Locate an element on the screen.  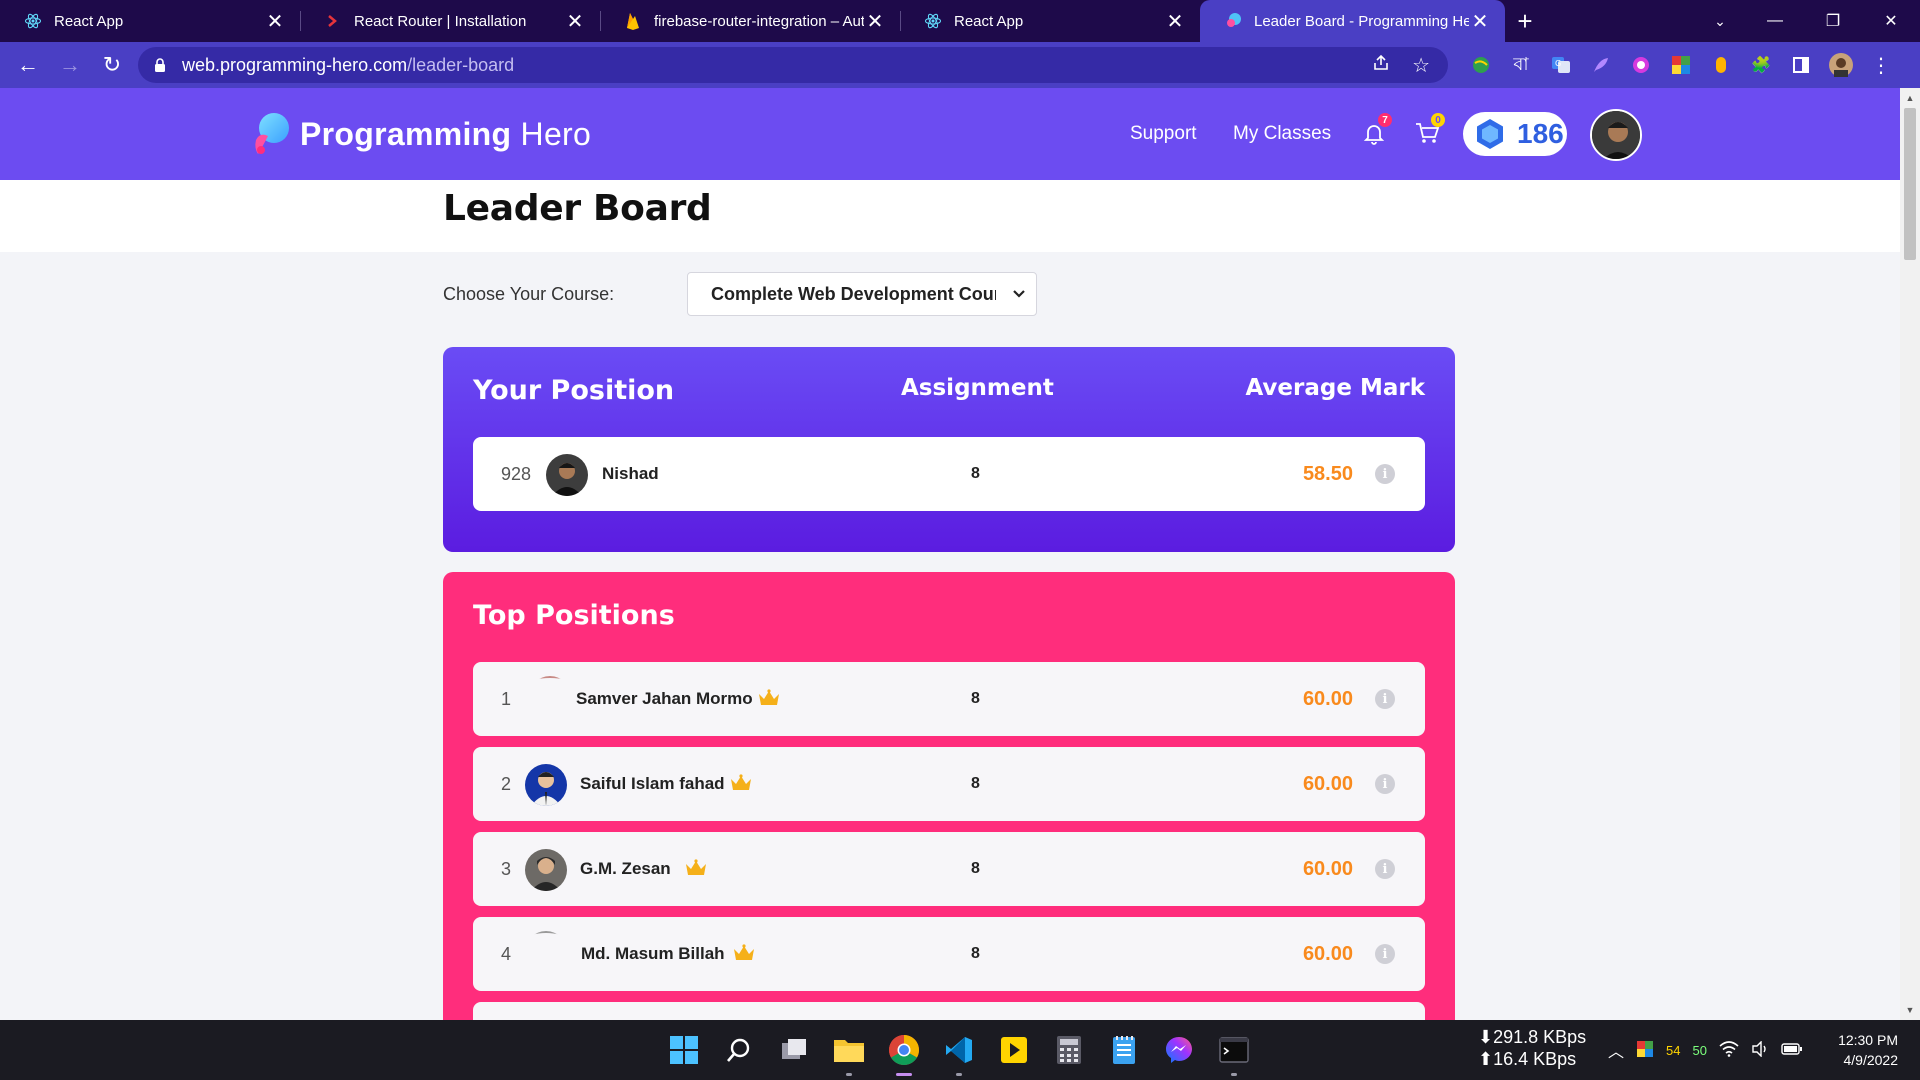
tray-temp-b: 50 is located at coordinates (1699, 1050).